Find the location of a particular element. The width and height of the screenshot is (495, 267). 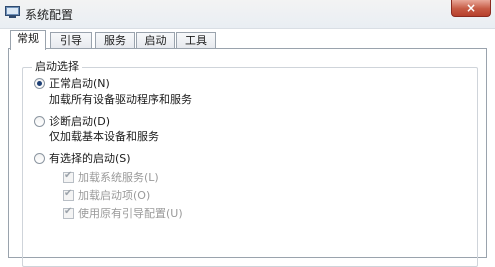

load-startup-items-checkbox: ✔ is located at coordinates (68, 194).